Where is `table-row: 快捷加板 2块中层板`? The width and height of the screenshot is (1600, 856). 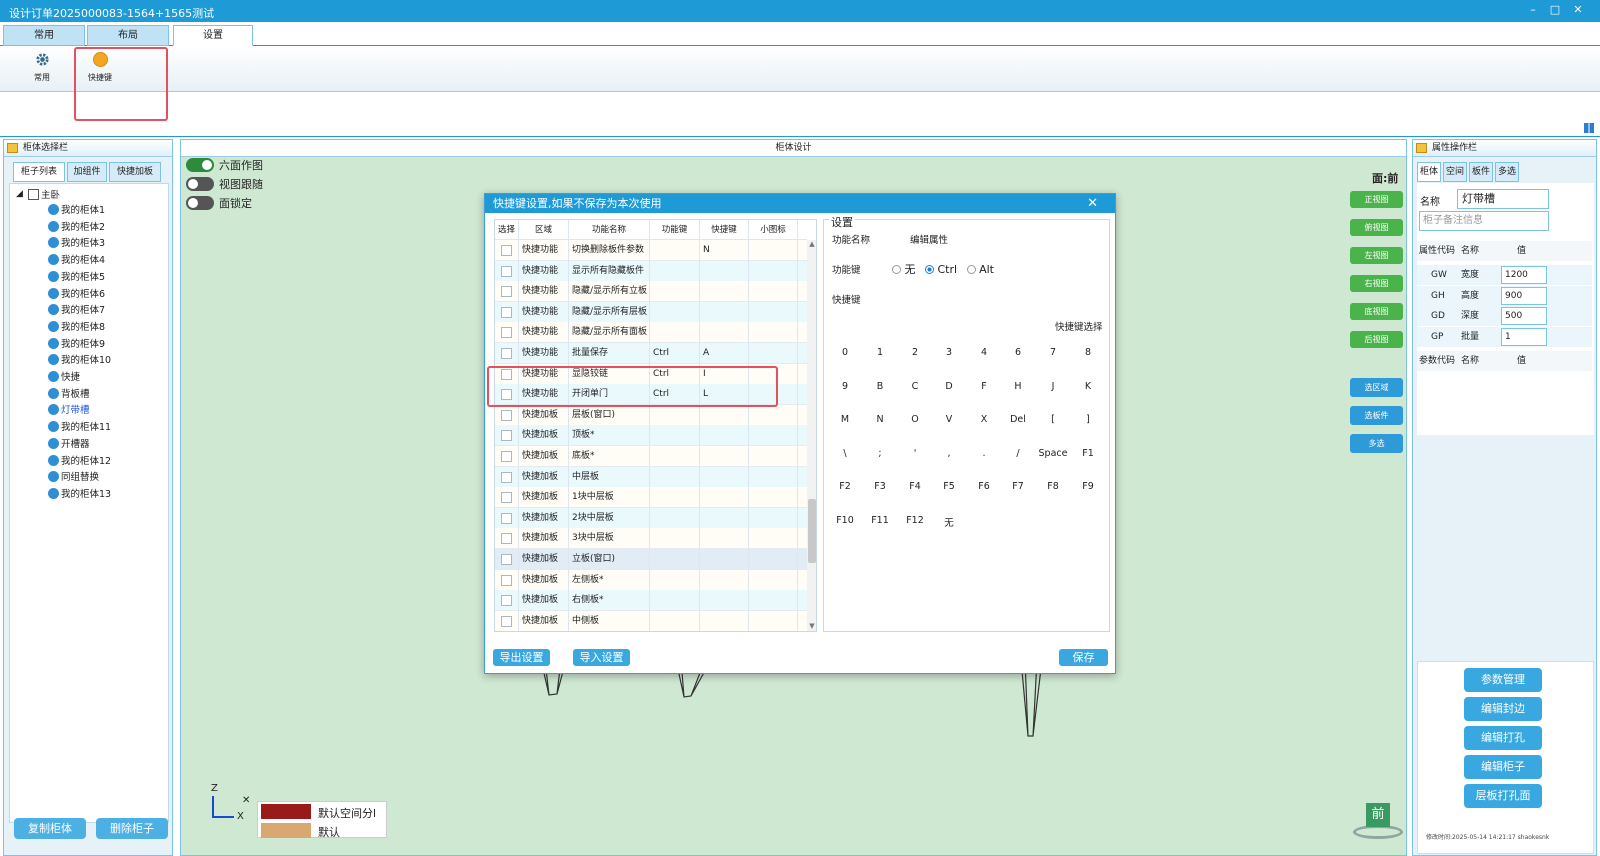
table-row: 快捷加板 2块中层板 is located at coordinates (651, 518).